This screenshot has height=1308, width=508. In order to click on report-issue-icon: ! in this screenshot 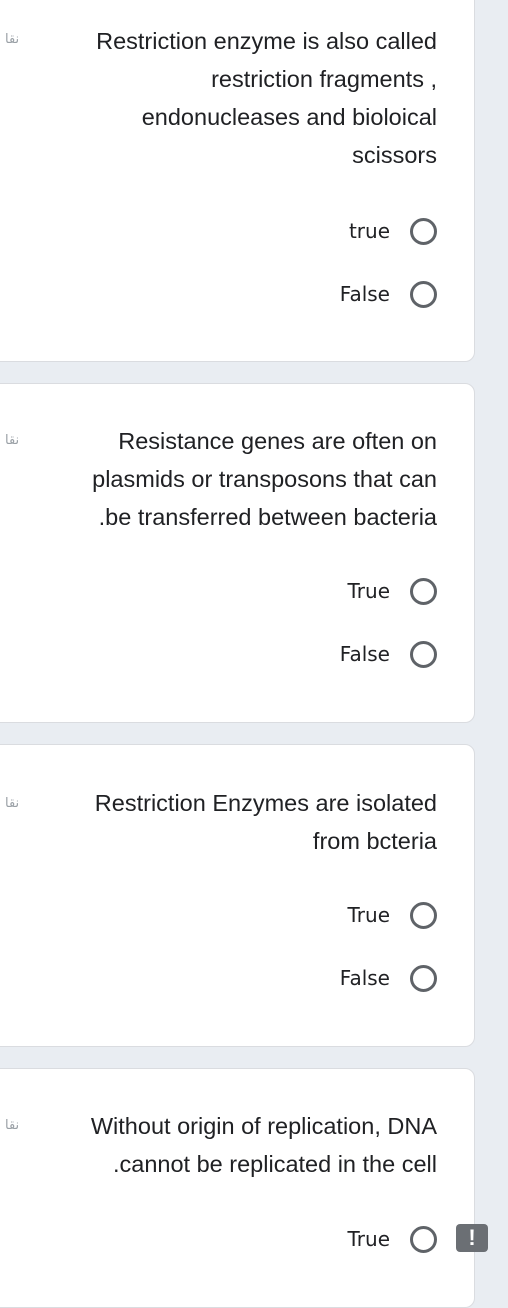, I will do `click(472, 1238)`.